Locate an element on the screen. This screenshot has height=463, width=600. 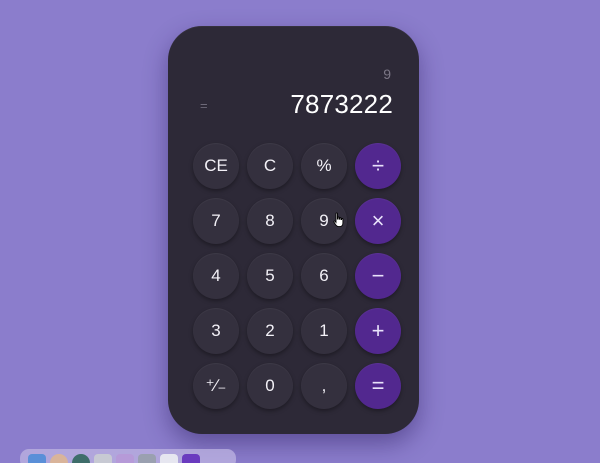
key-decimal: , is located at coordinates (324, 386).